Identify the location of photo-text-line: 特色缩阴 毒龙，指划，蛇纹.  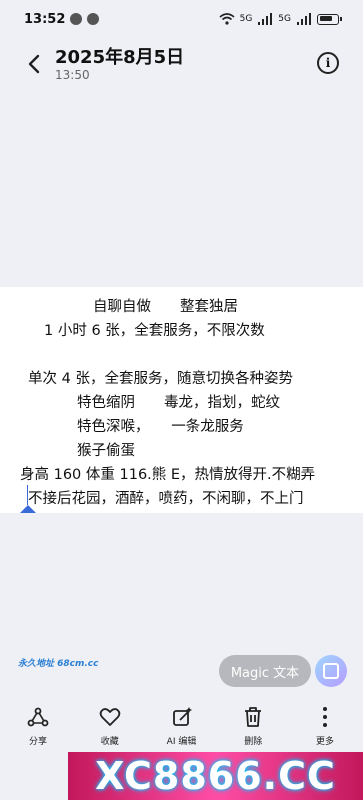
(178, 403).